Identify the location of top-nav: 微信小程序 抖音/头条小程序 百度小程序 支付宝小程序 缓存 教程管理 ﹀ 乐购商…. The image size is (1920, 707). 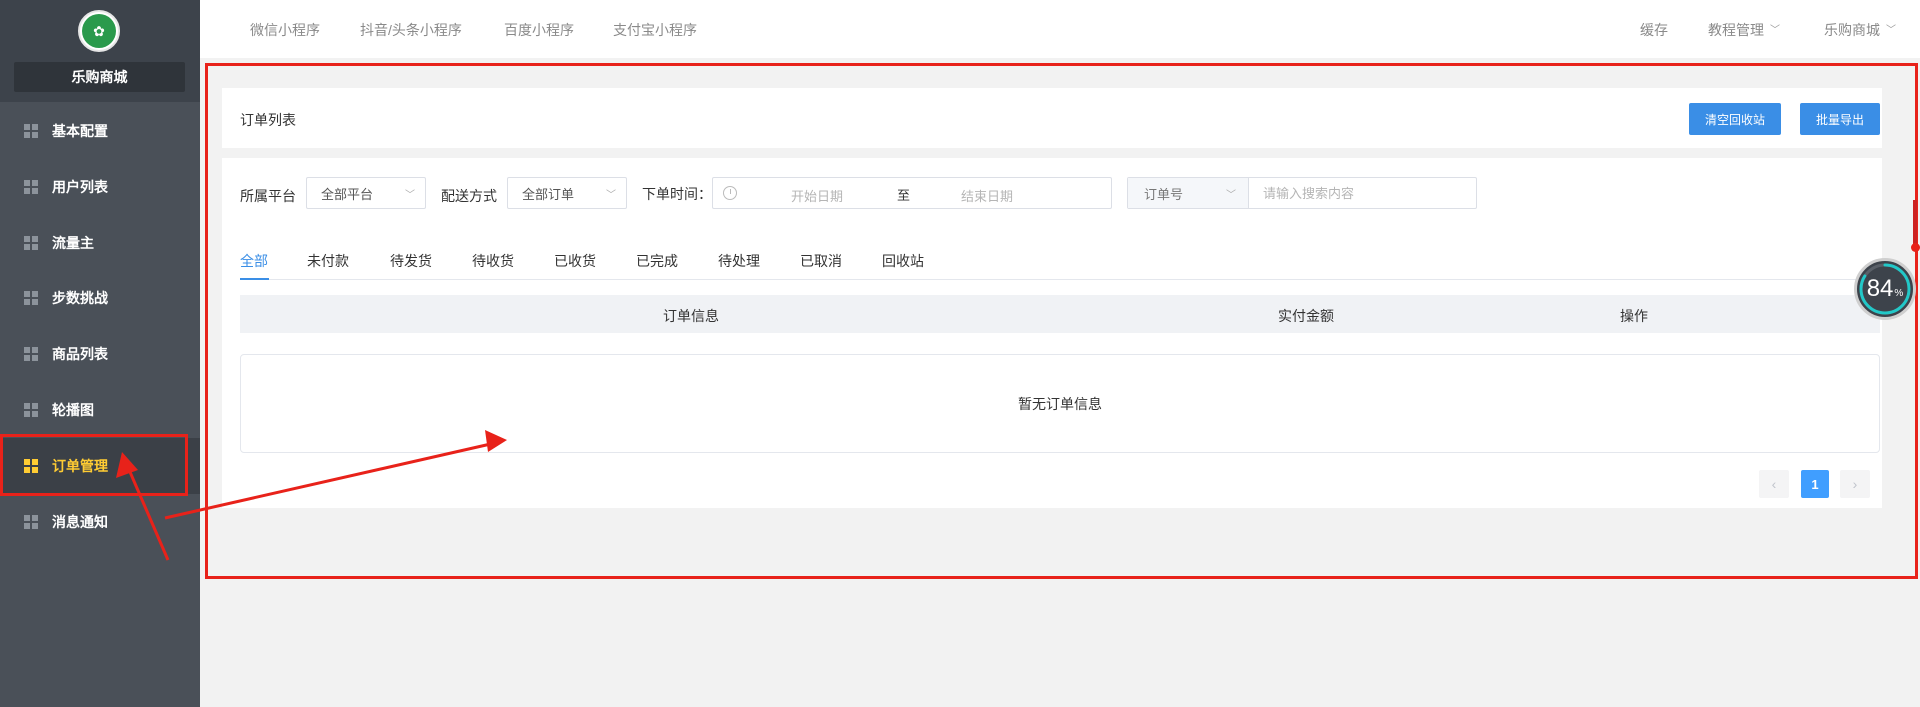
(1060, 29).